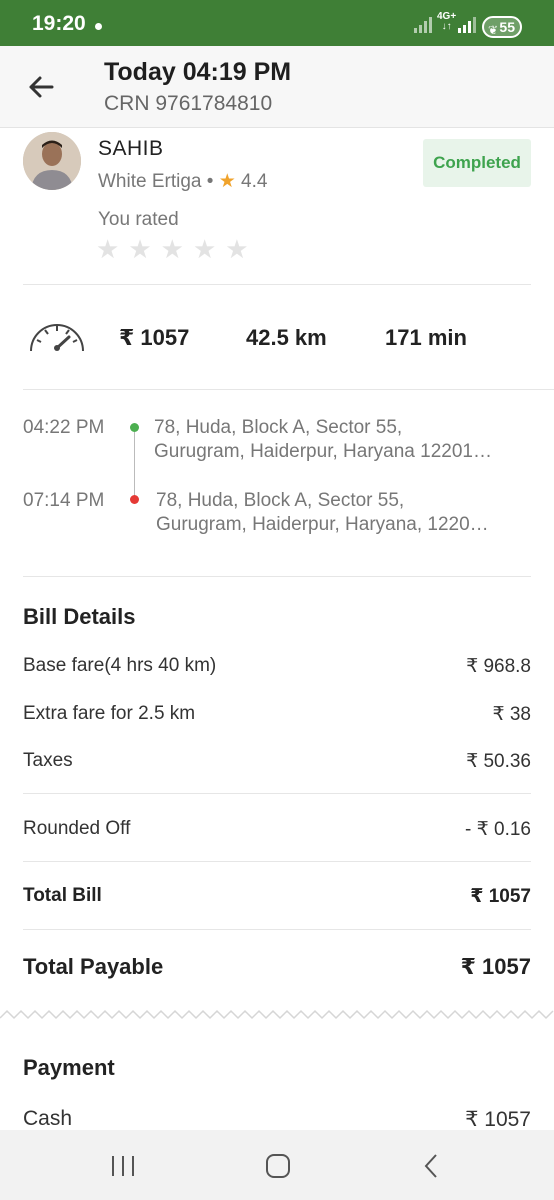 The image size is (554, 1200). I want to click on bill-row-label: Base fare(4 hrs 40 km), so click(120, 665).